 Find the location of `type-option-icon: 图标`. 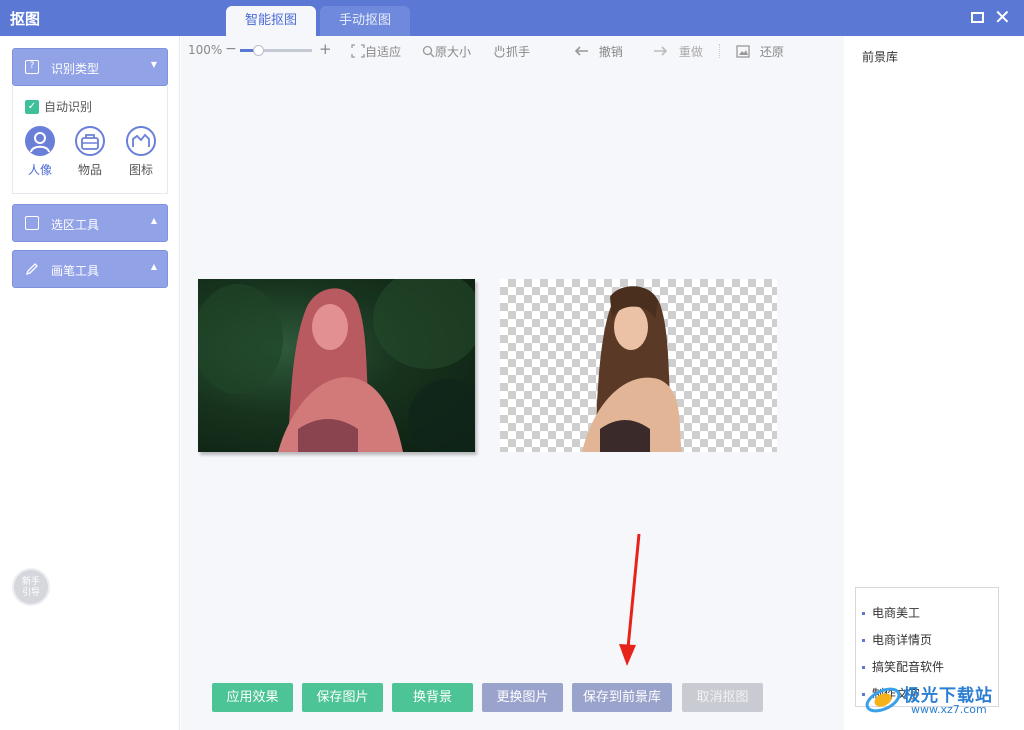

type-option-icon: 图标 is located at coordinates (141, 152).